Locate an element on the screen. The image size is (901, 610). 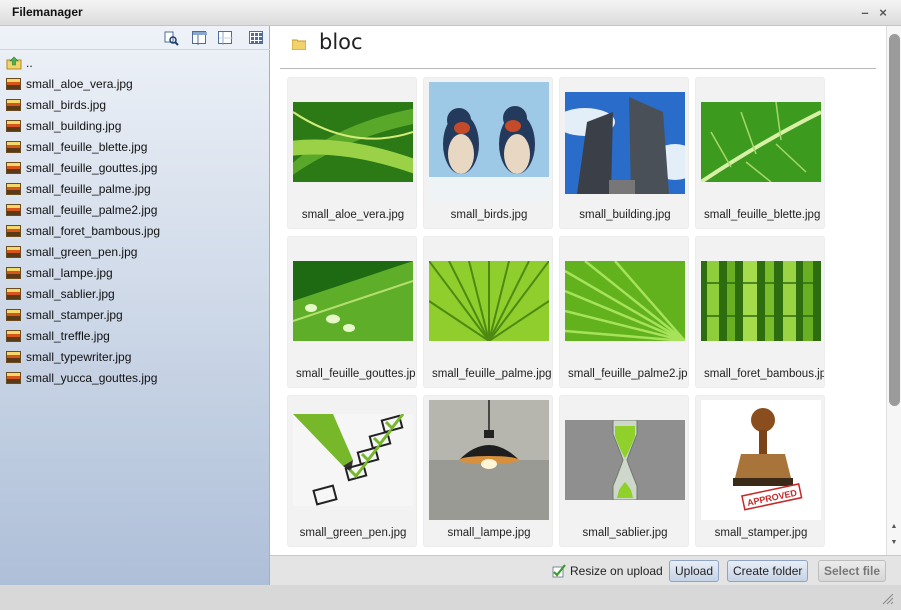
file-item: small_foret_bambous.jpg is located at coordinates (135, 231).